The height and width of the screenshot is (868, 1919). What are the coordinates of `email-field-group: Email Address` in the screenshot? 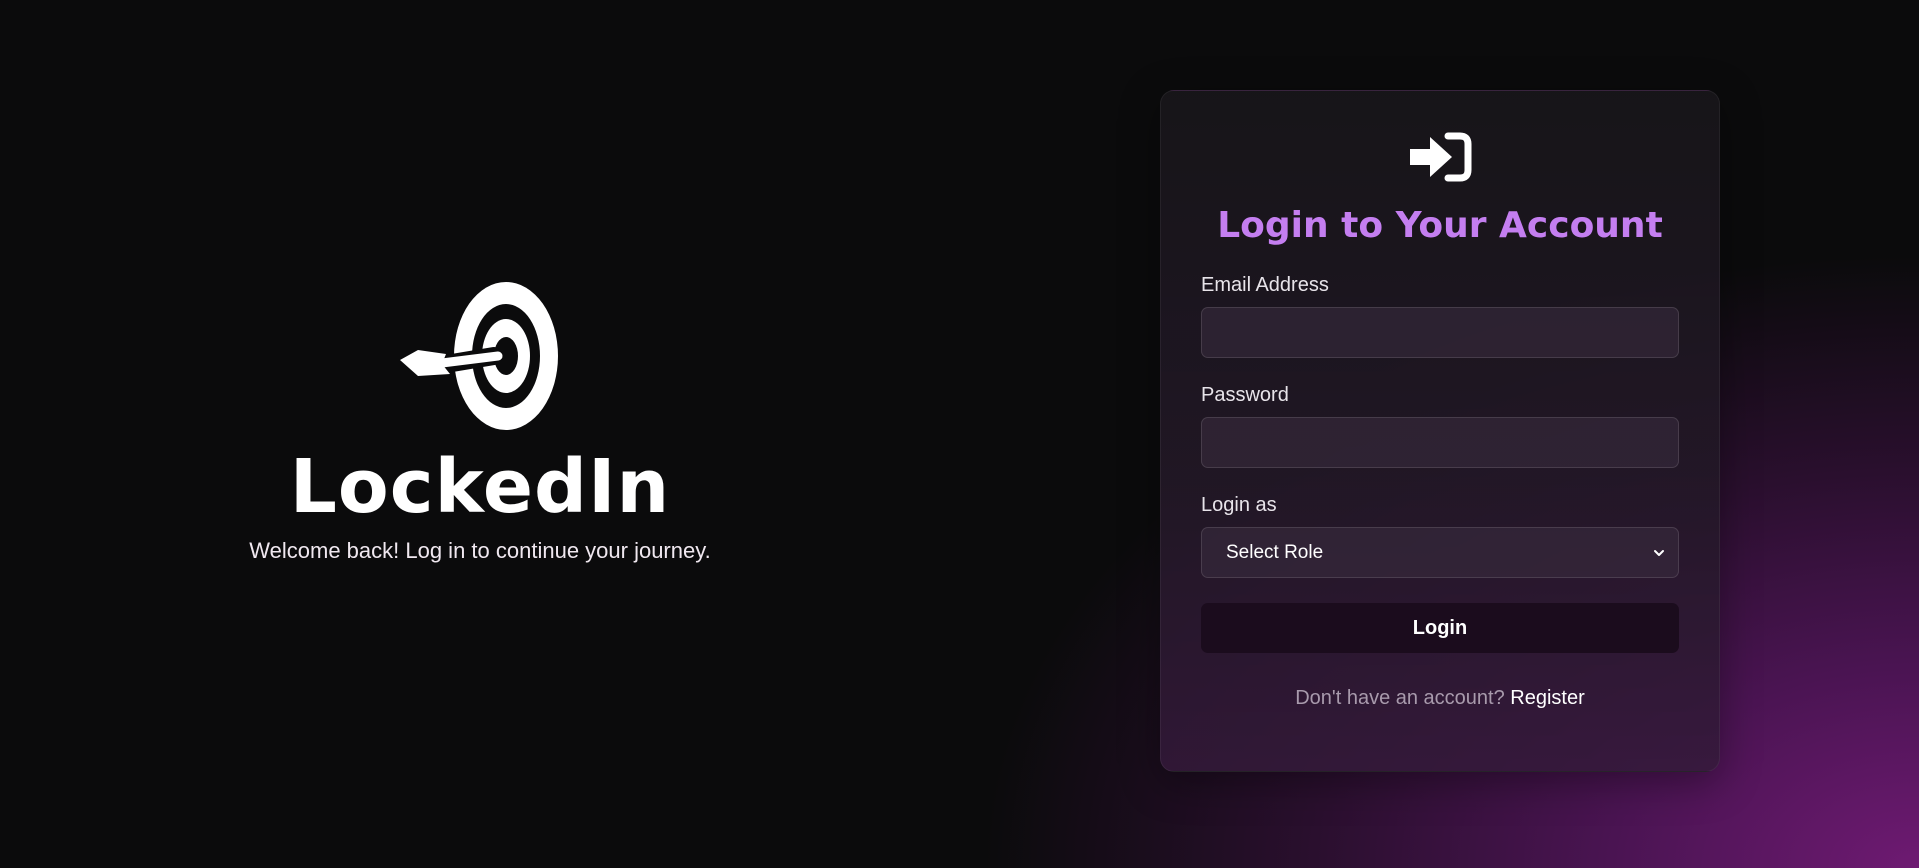 It's located at (1440, 316).